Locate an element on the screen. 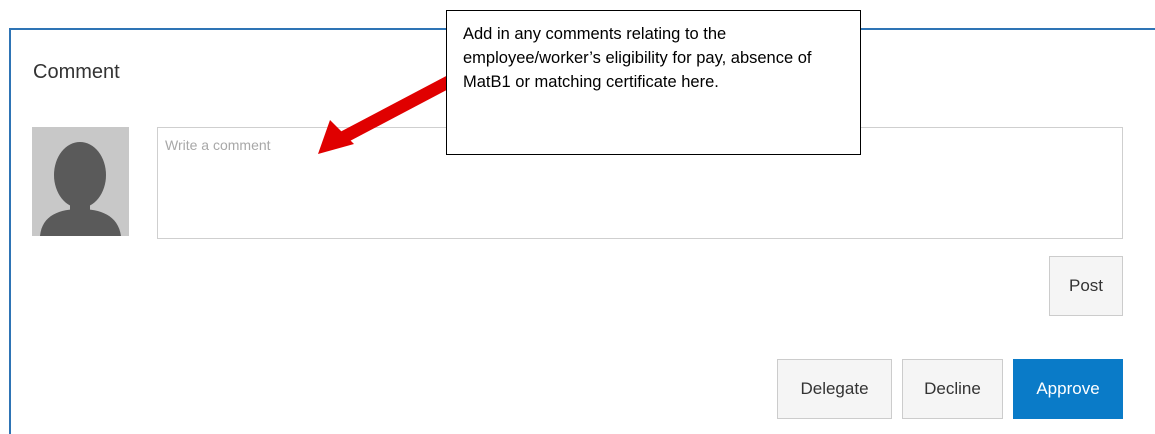 The width and height of the screenshot is (1155, 434). post-button: Post is located at coordinates (1086, 286).